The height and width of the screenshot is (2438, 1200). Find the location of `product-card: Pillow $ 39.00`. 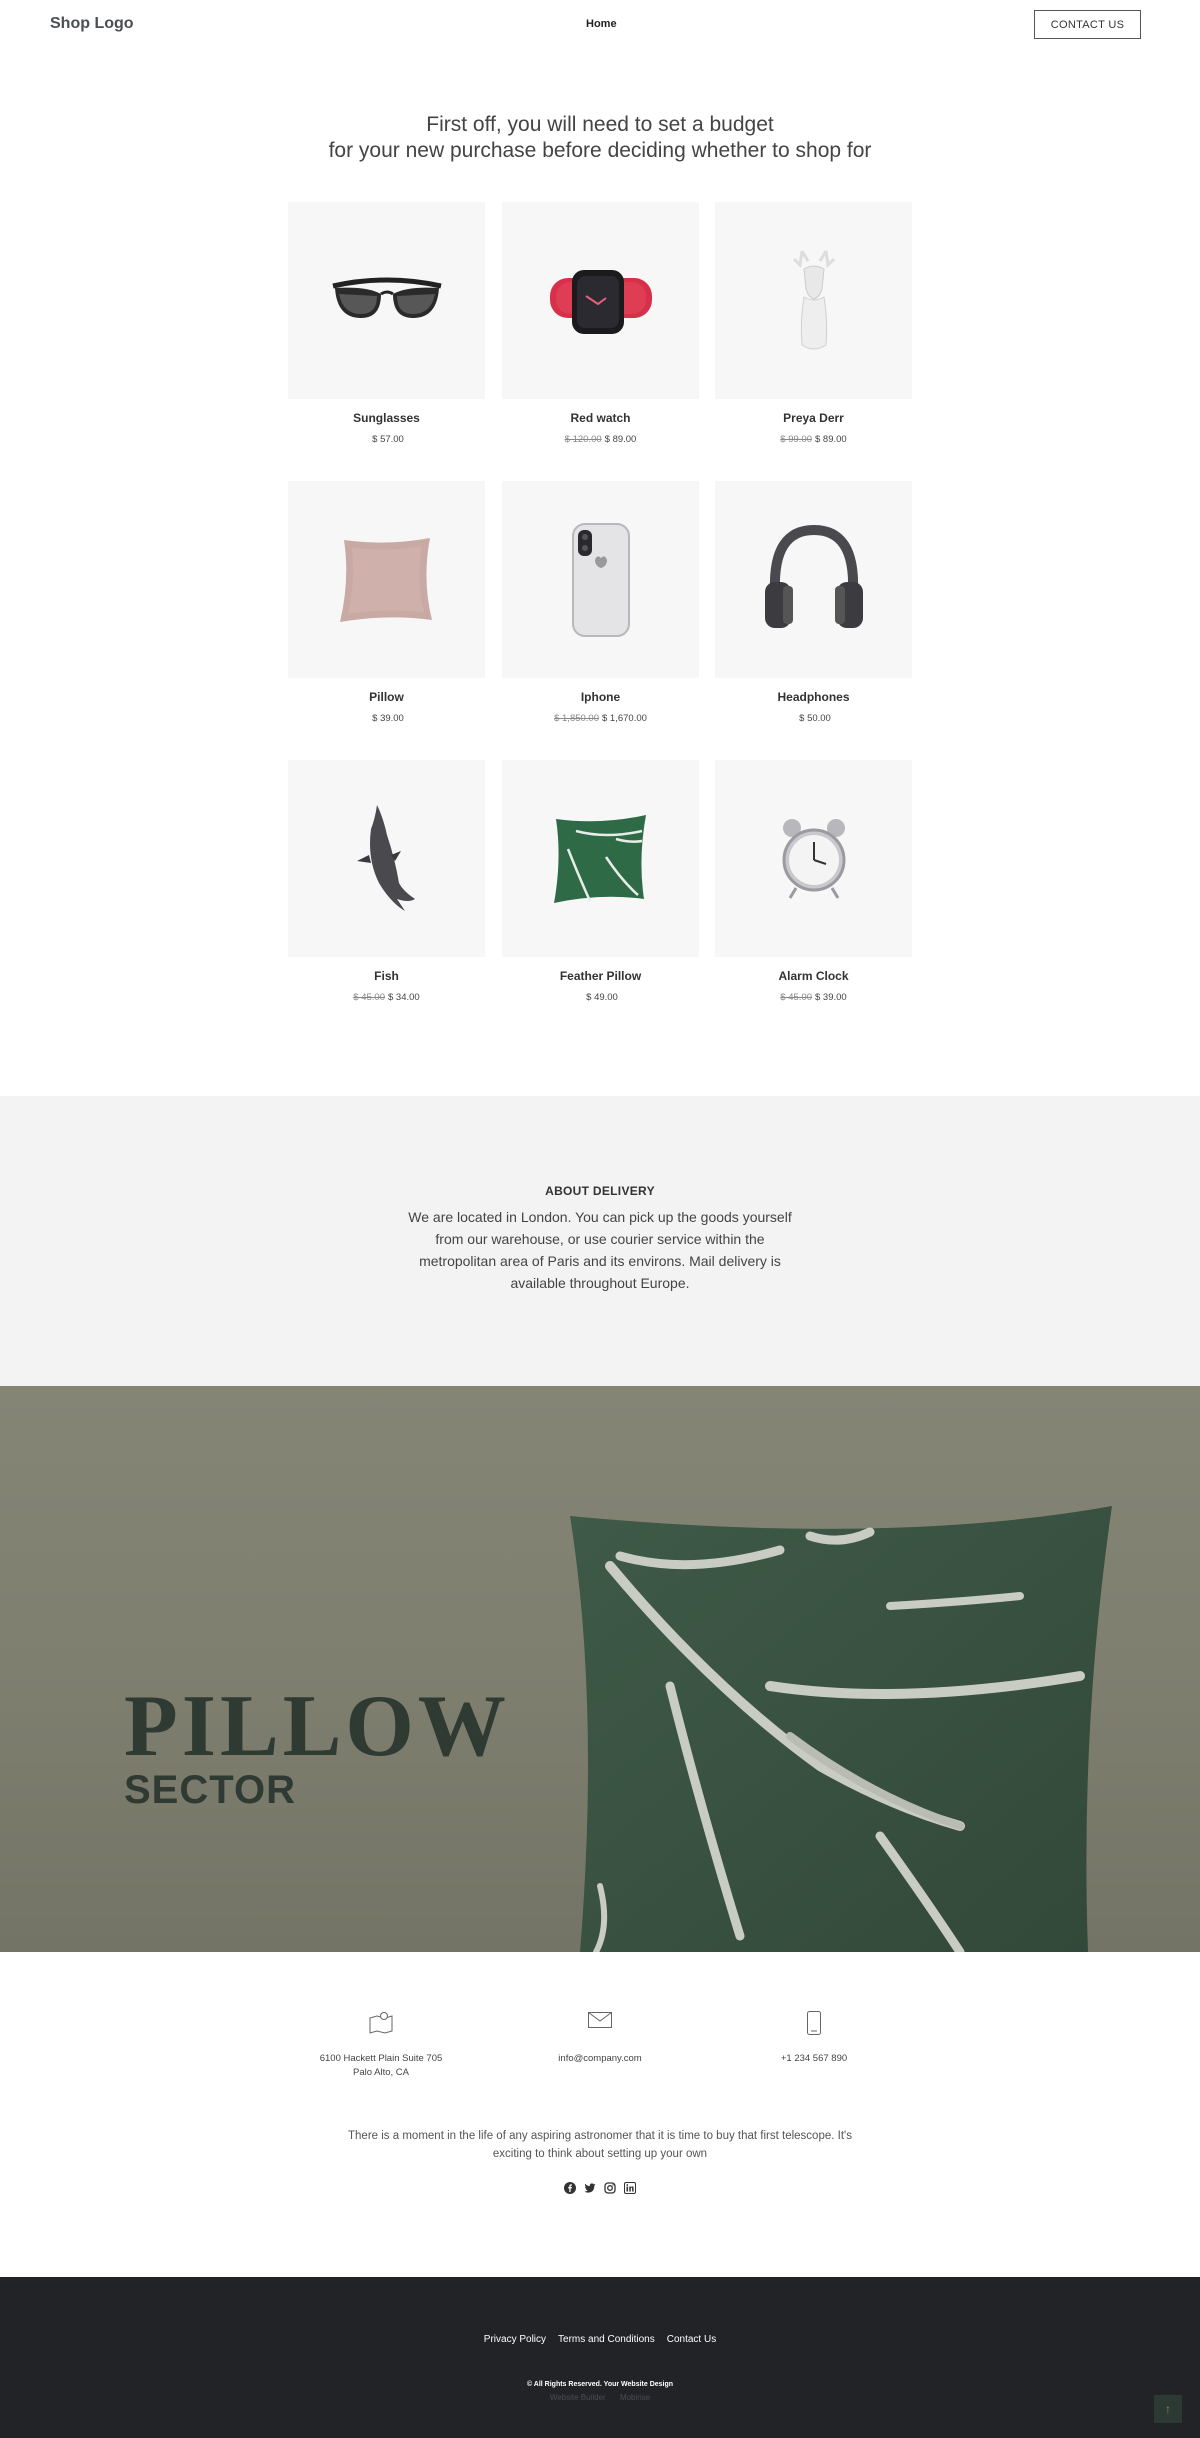

product-card: Pillow $ 39.00 is located at coordinates (386, 602).